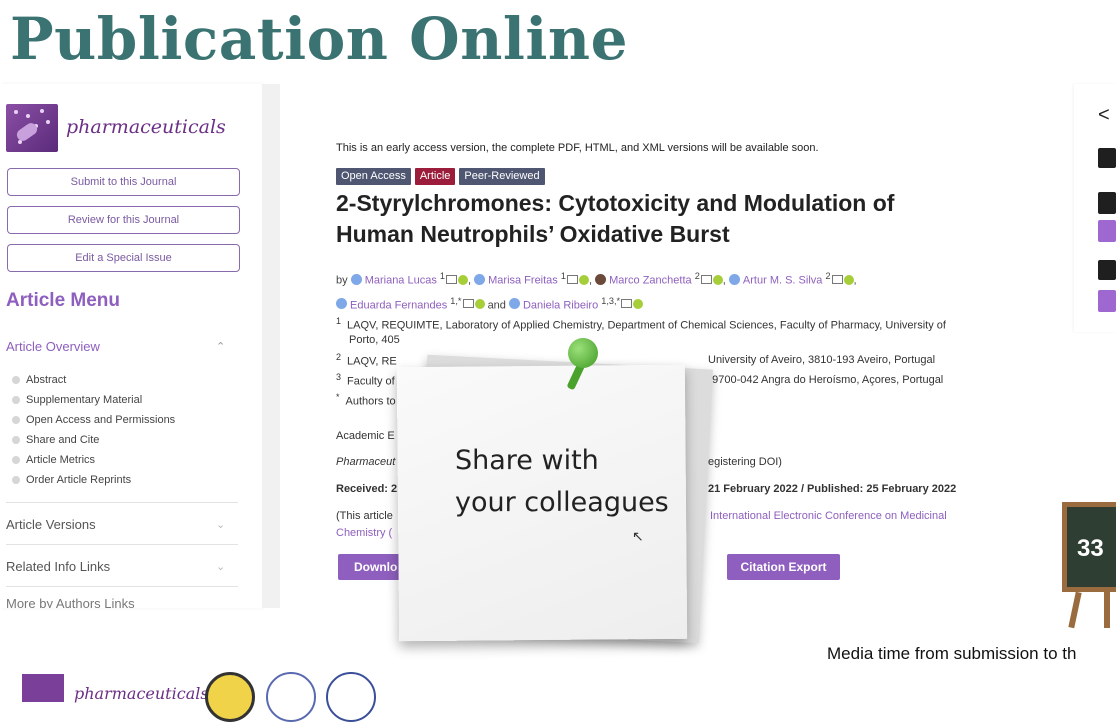 This screenshot has width=1116, height=722. I want to click on right-toolbar: <, so click(1095, 208).